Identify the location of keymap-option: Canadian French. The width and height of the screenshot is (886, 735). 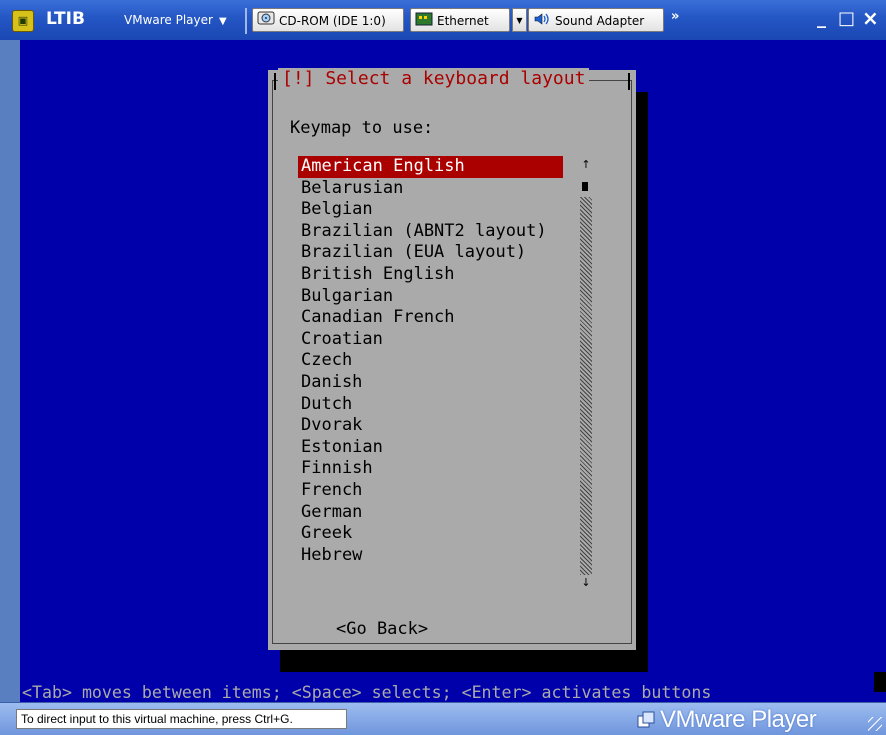
(430, 318).